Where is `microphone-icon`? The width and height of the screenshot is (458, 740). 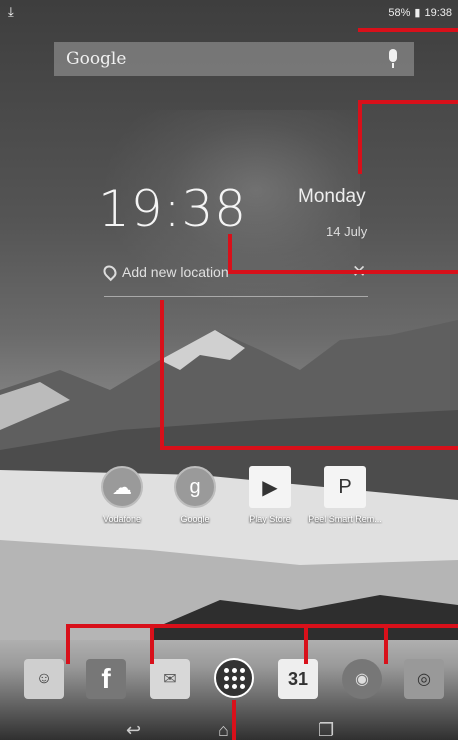 microphone-icon is located at coordinates (393, 59).